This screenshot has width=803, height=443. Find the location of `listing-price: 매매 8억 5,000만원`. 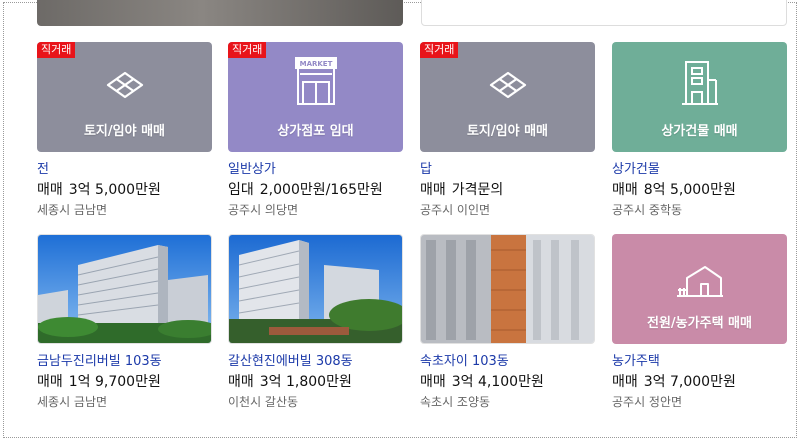

listing-price: 매매 8억 5,000만원 is located at coordinates (699, 190).